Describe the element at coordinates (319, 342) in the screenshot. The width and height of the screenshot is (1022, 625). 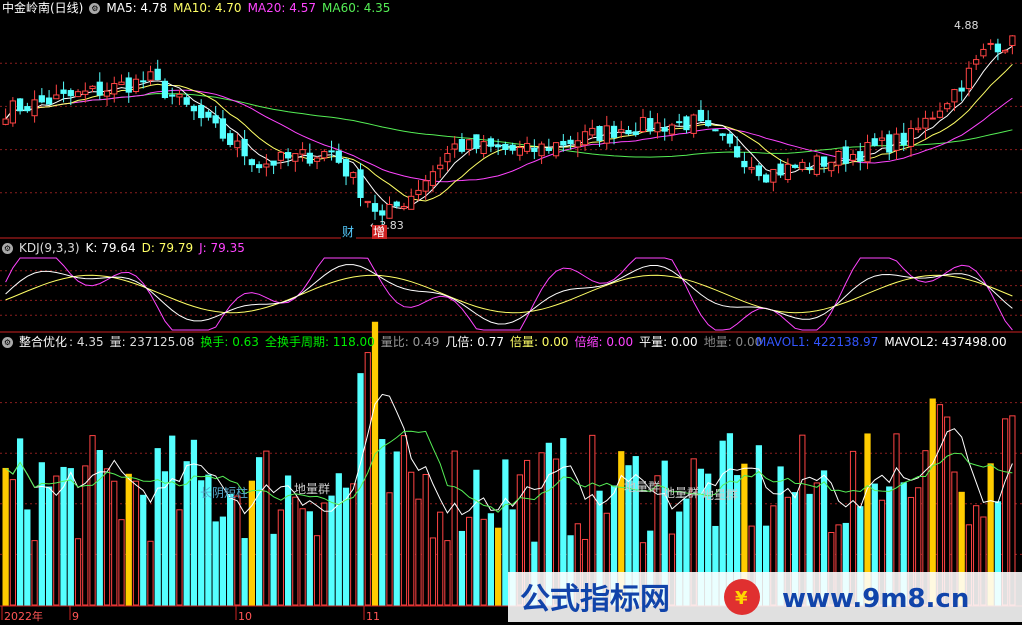
I see `volume-legend-item: 全换手周期: 118.00` at that location.